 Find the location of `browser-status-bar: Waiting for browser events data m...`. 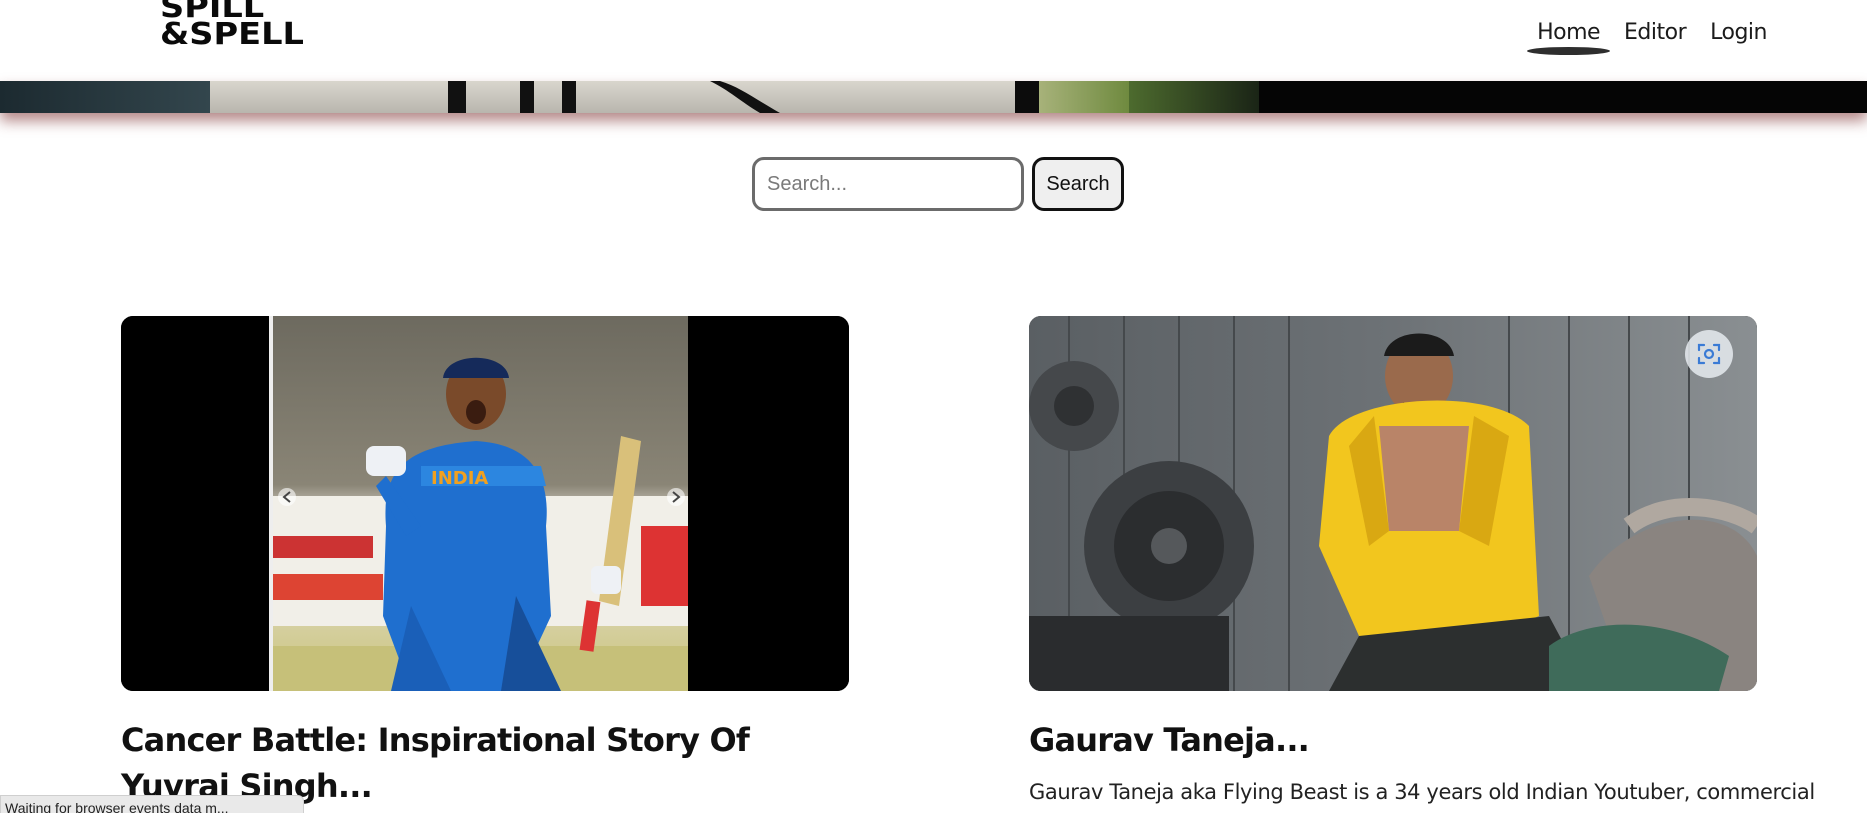

browser-status-bar: Waiting for browser events data m... is located at coordinates (152, 804).